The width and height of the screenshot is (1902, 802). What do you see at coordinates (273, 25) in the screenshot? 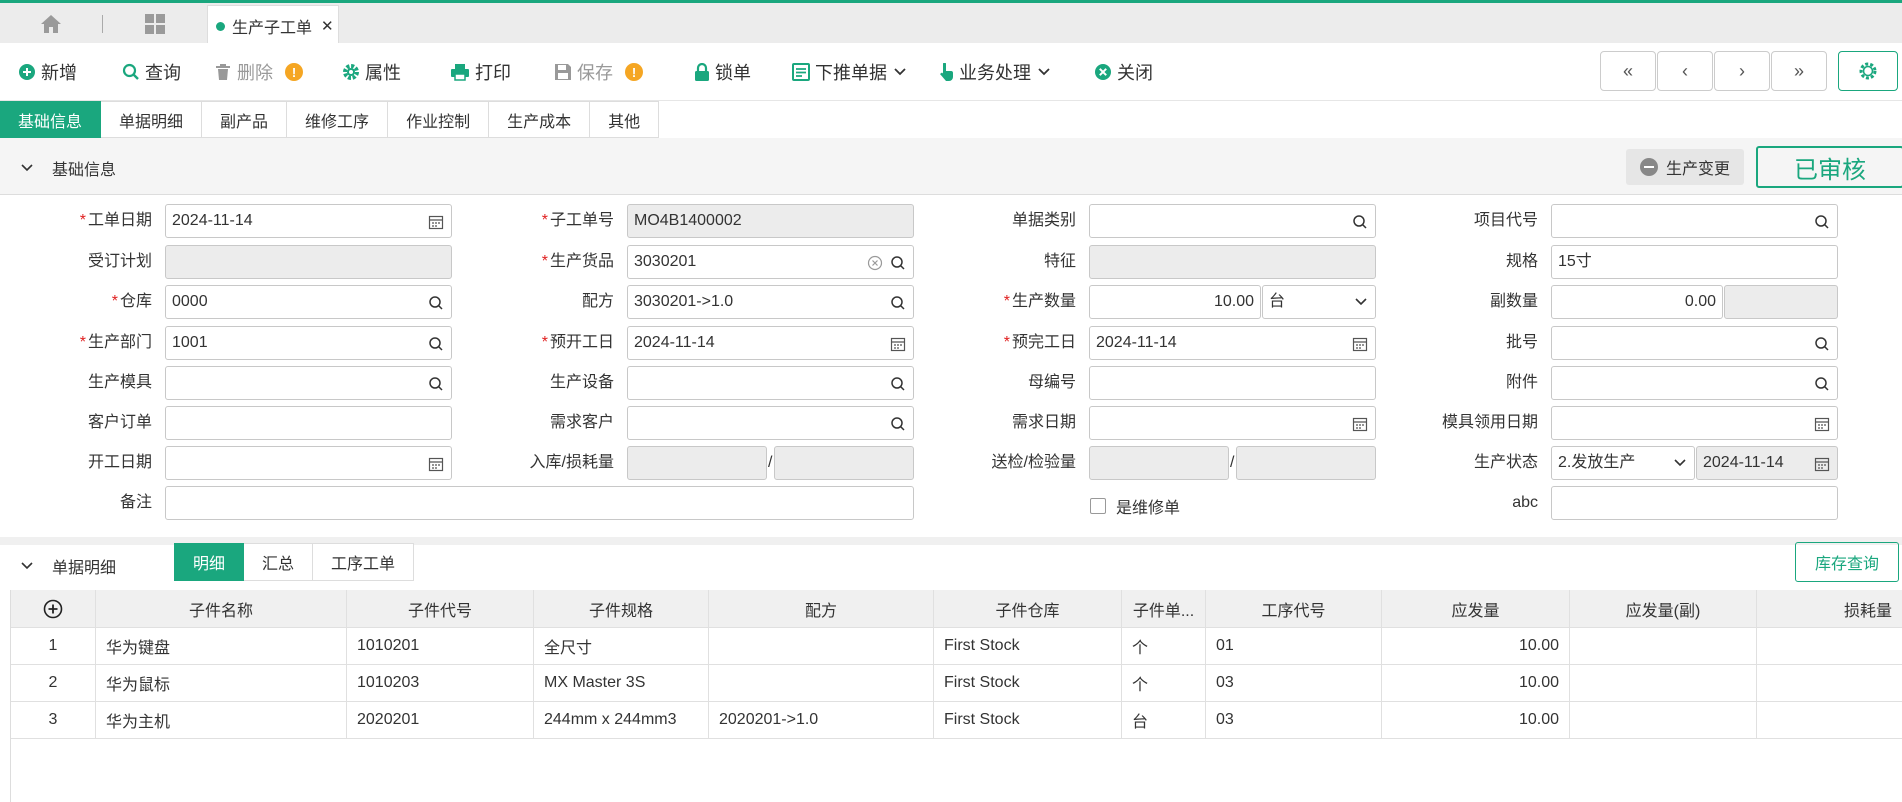
I see `document-tab: 生产子工单 ✕` at bounding box center [273, 25].